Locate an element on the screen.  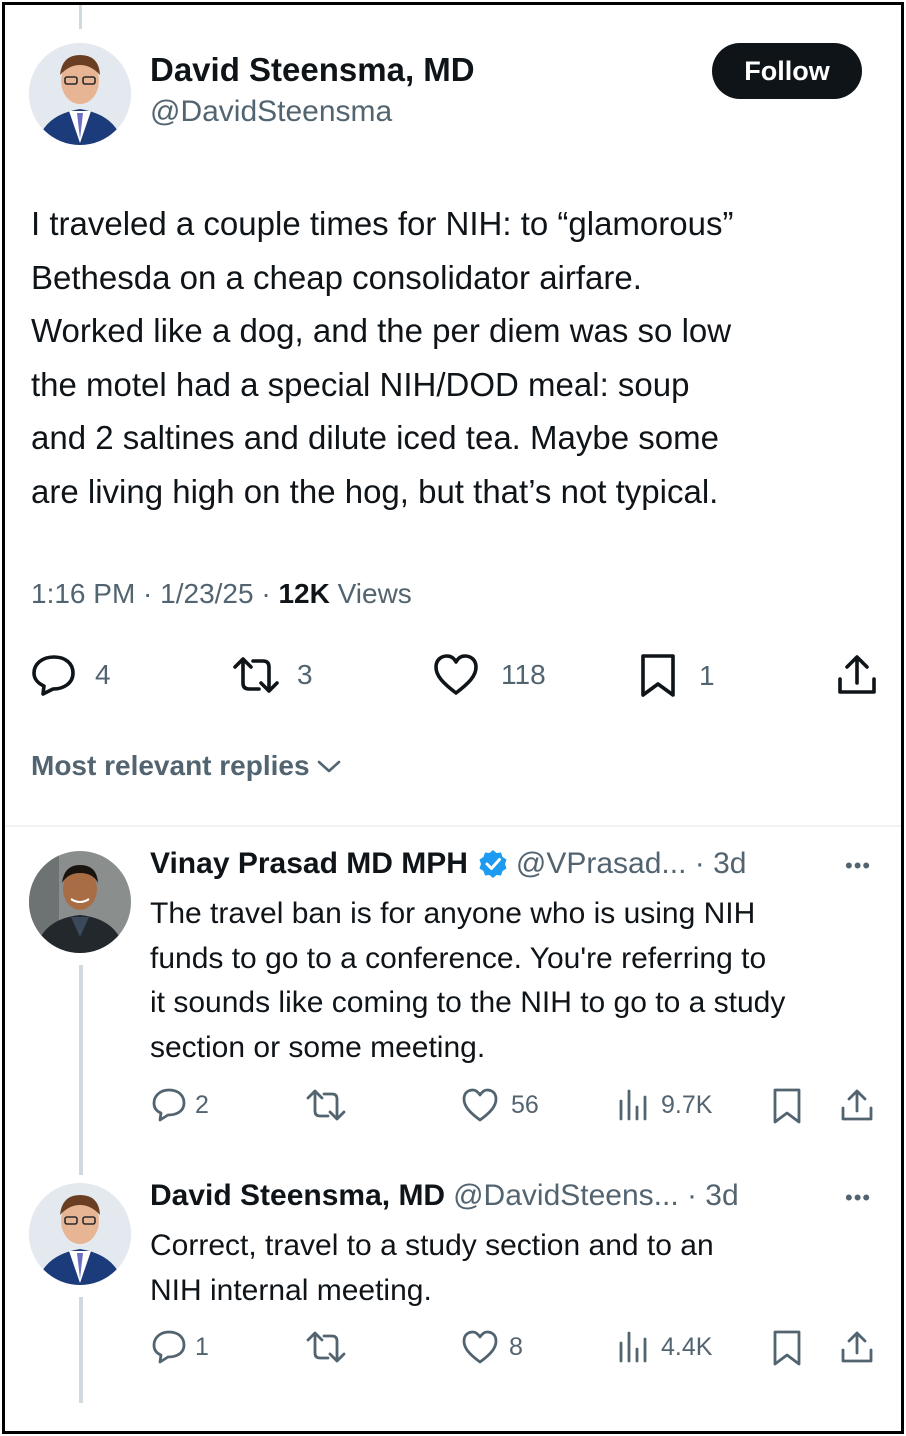
like-count: 56 is located at coordinates (525, 1104).